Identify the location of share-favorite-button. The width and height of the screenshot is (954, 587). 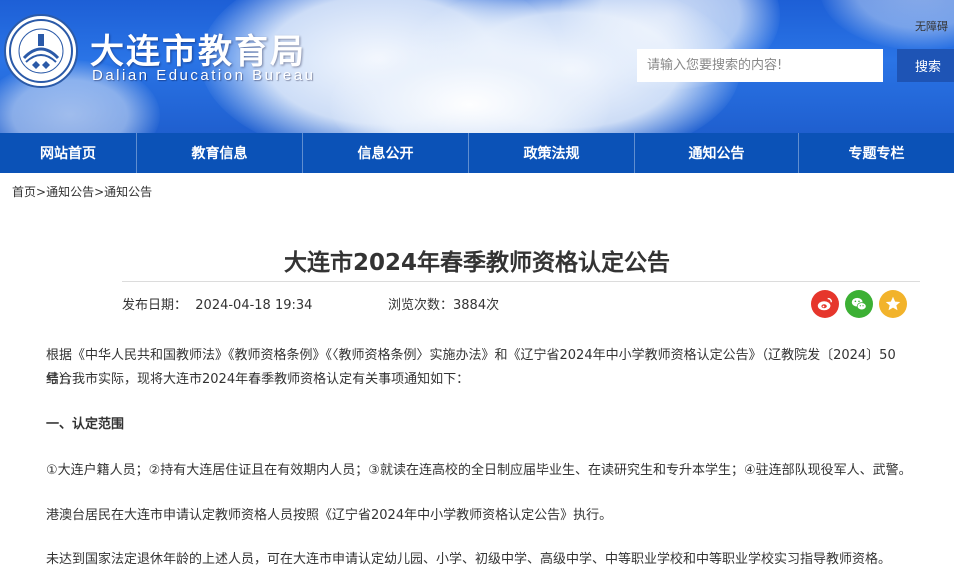
(893, 304).